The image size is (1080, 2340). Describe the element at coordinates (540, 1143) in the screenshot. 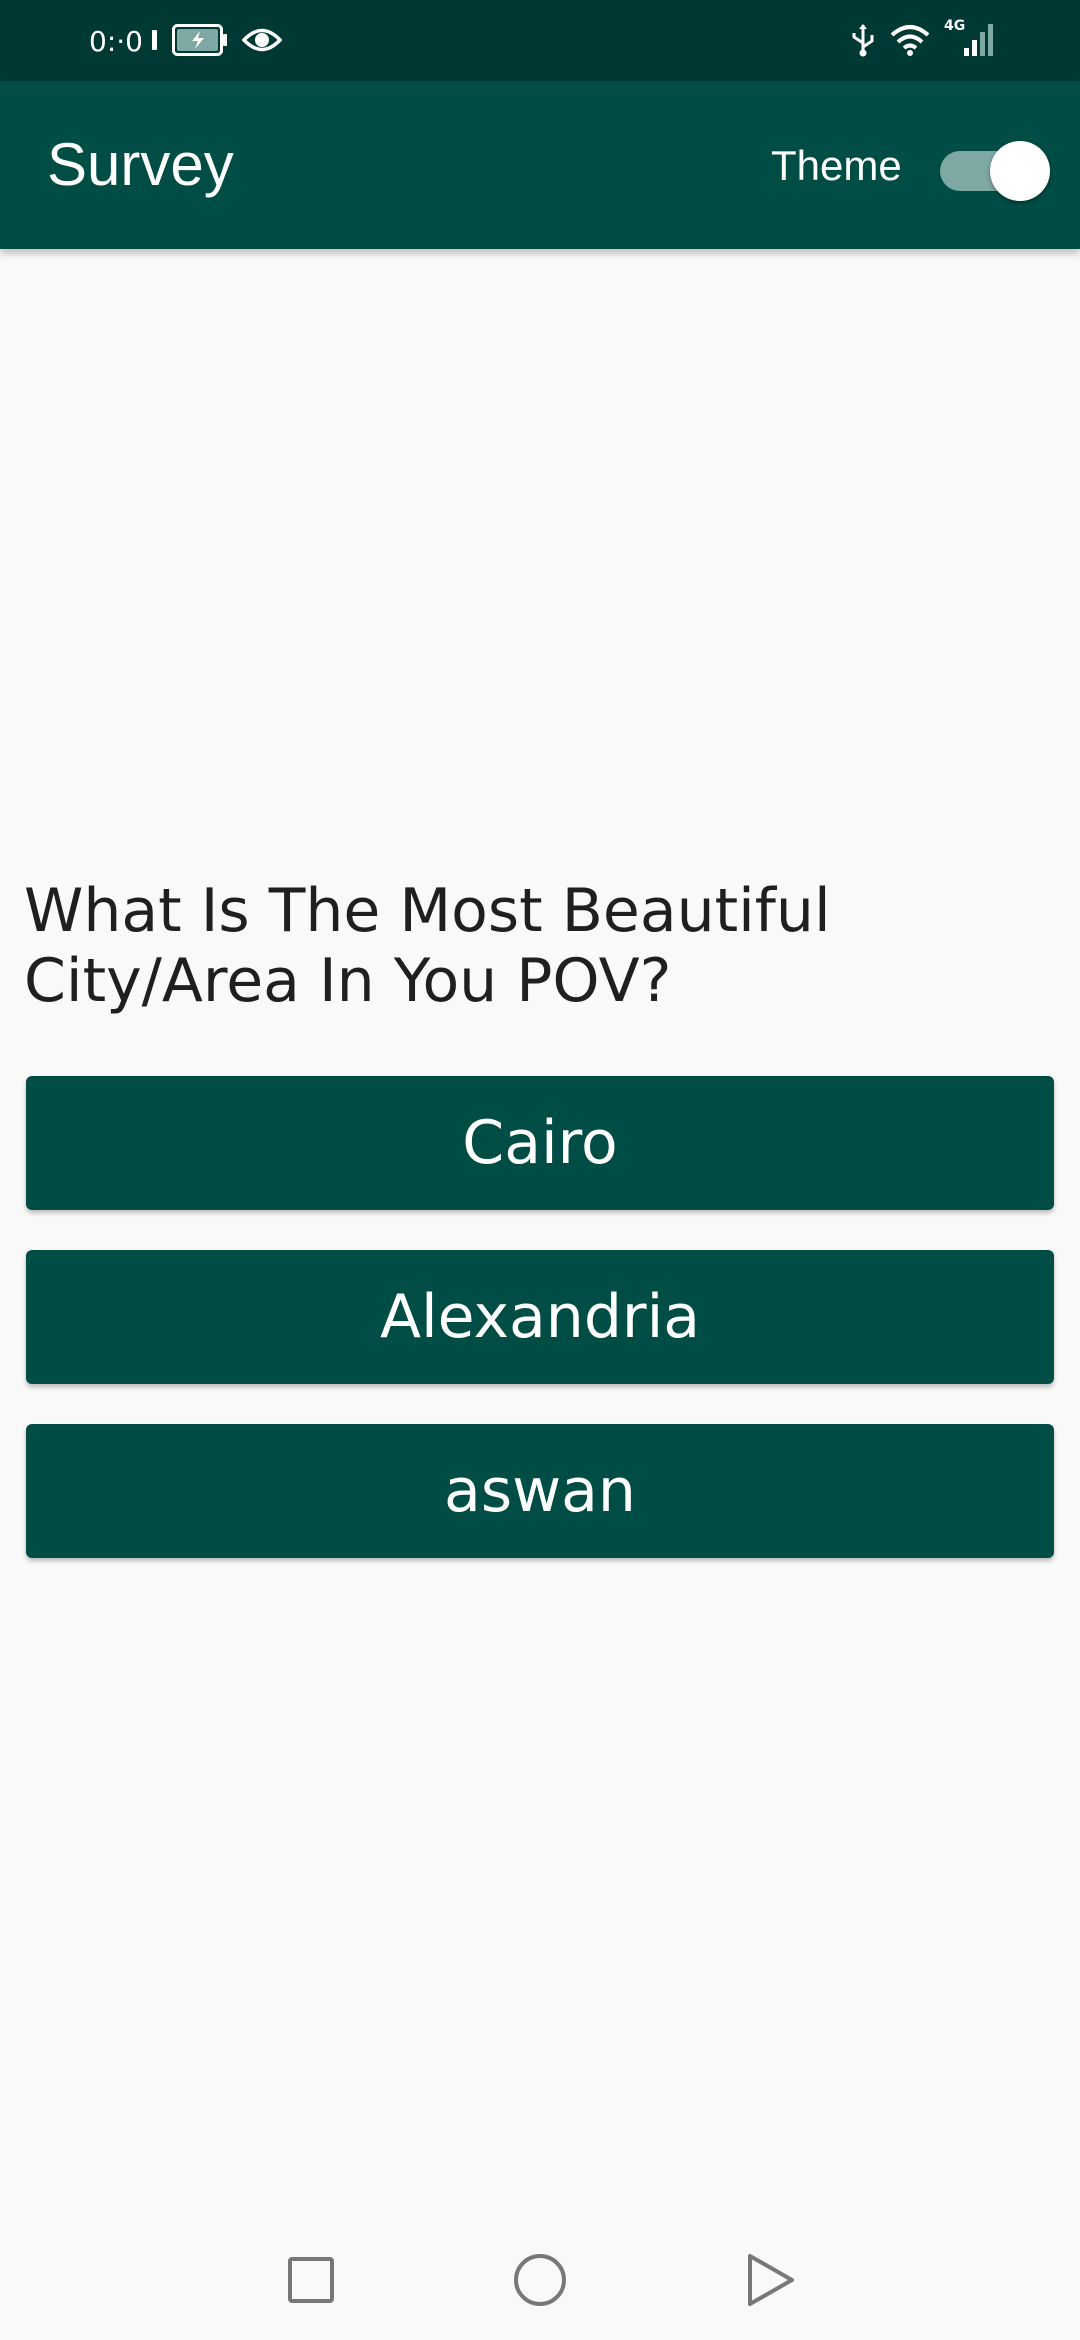

I see `answer-button-cairo: Cairo` at that location.